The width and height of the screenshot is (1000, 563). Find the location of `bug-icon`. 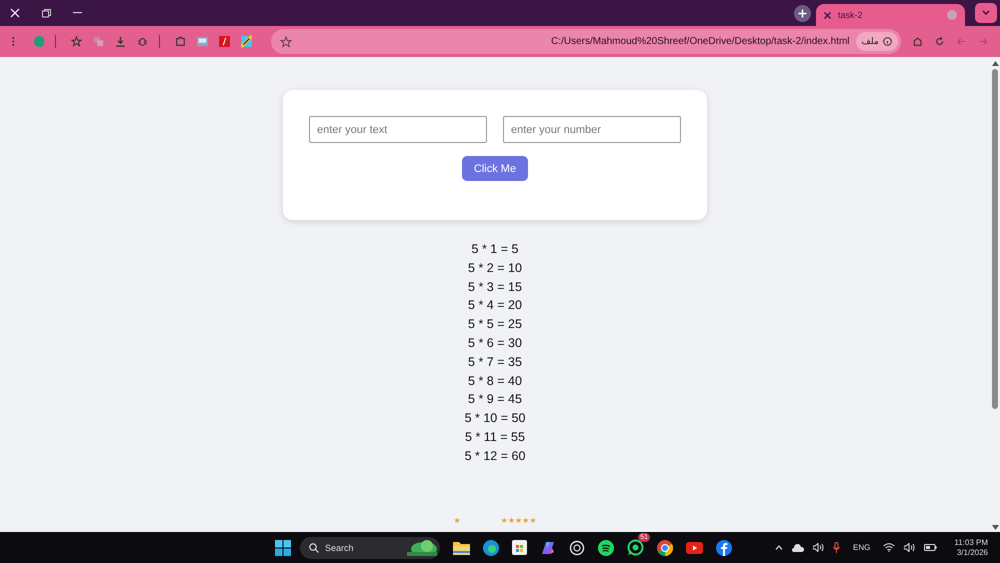

bug-icon is located at coordinates (142, 41).